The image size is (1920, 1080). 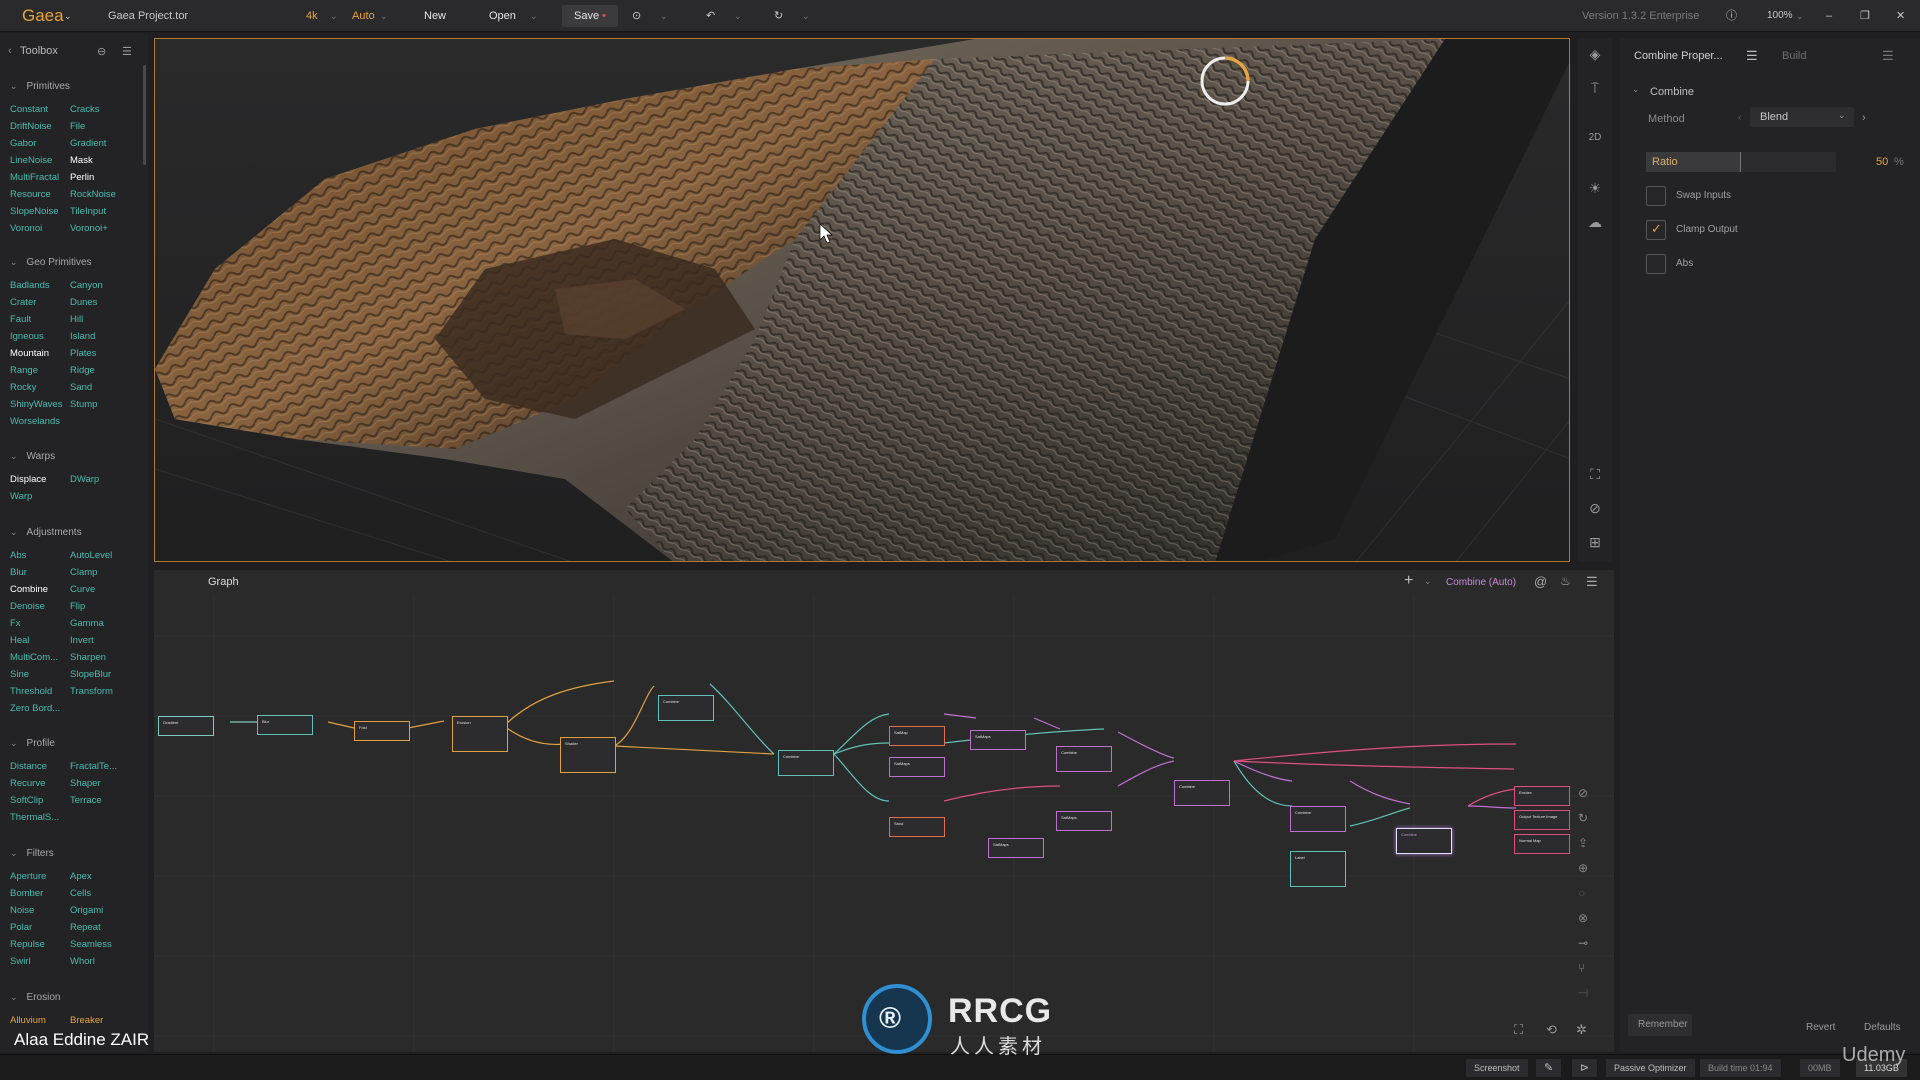 What do you see at coordinates (1636, 89) in the screenshot?
I see `section-chevron-icon: ⌄` at bounding box center [1636, 89].